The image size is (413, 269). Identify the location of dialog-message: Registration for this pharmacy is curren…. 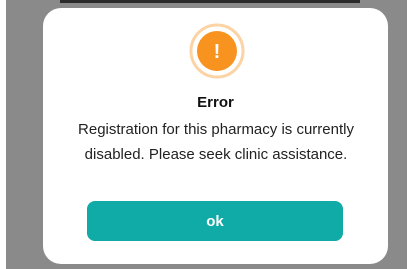
(216, 142).